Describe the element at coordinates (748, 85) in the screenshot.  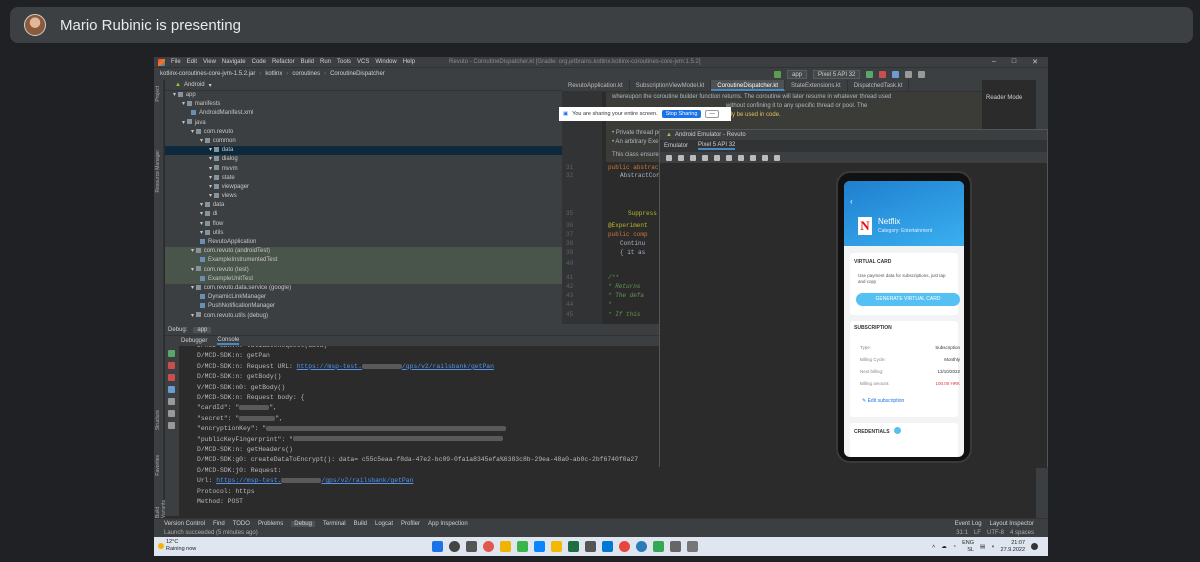
I see `editor-tab: CoroutineDispatcher.kt` at that location.